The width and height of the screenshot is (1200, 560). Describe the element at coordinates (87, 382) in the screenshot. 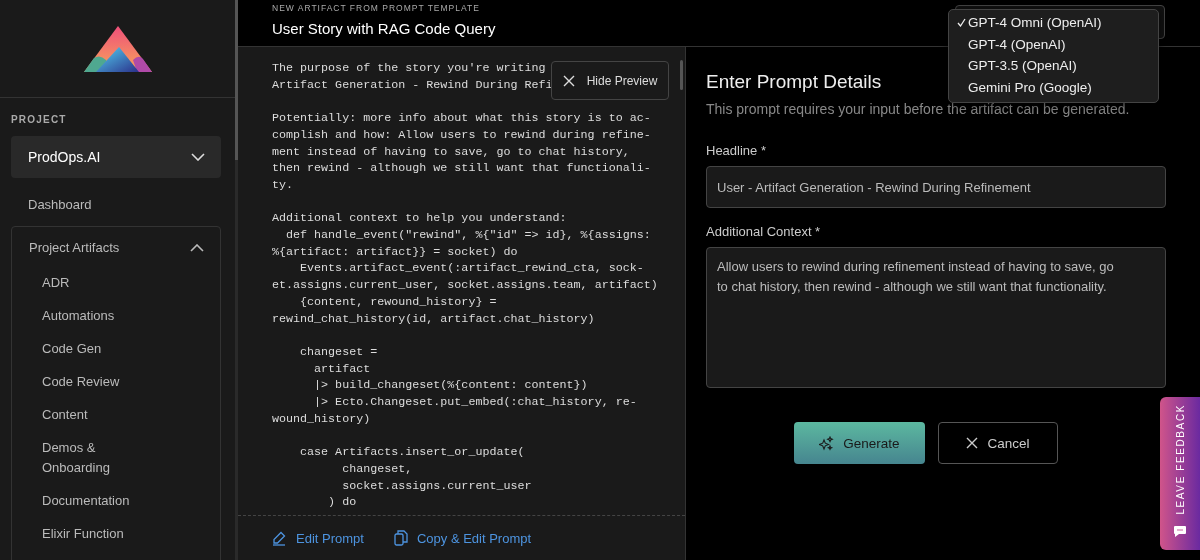

I see `nav-item: Code Review` at that location.